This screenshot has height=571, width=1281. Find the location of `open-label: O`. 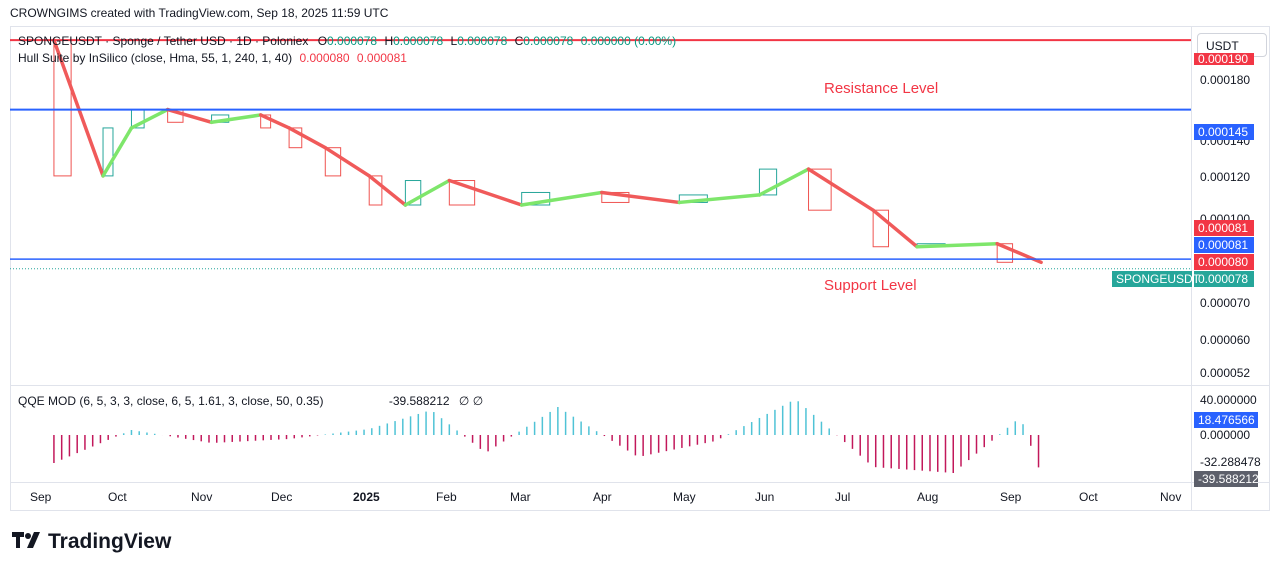

open-label: O is located at coordinates (322, 41).